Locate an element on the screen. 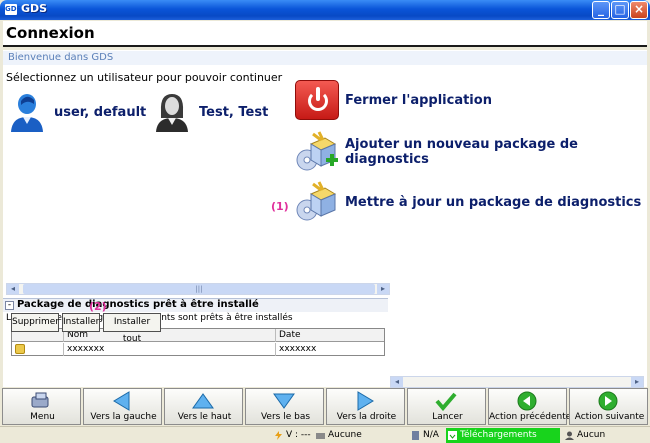 The image size is (650, 443). toolbar-label: Vers la droite is located at coordinates (366, 417).